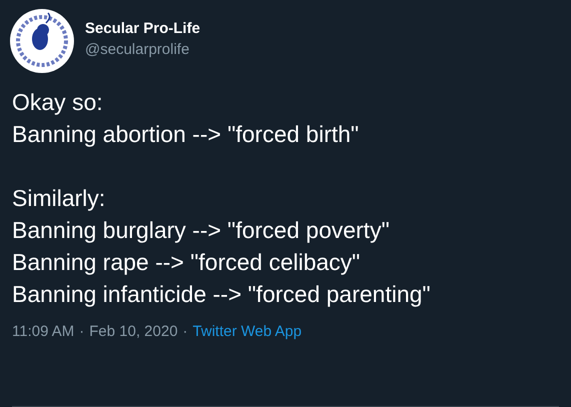 This screenshot has height=407, width=571. What do you see at coordinates (42, 41) in the screenshot?
I see `avatar-logo` at bounding box center [42, 41].